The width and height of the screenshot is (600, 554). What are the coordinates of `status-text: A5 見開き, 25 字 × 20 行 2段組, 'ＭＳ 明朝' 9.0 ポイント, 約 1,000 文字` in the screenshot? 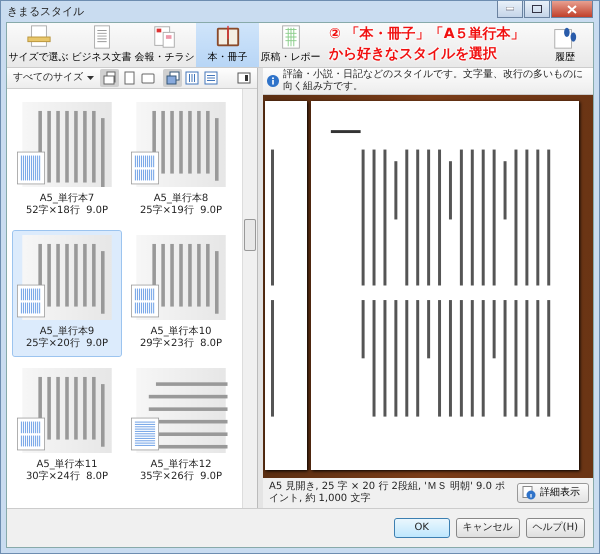 It's located at (387, 493).